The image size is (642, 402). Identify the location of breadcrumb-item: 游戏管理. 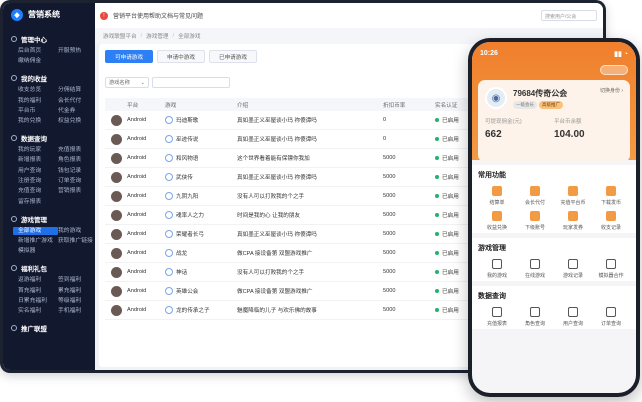
(157, 36).